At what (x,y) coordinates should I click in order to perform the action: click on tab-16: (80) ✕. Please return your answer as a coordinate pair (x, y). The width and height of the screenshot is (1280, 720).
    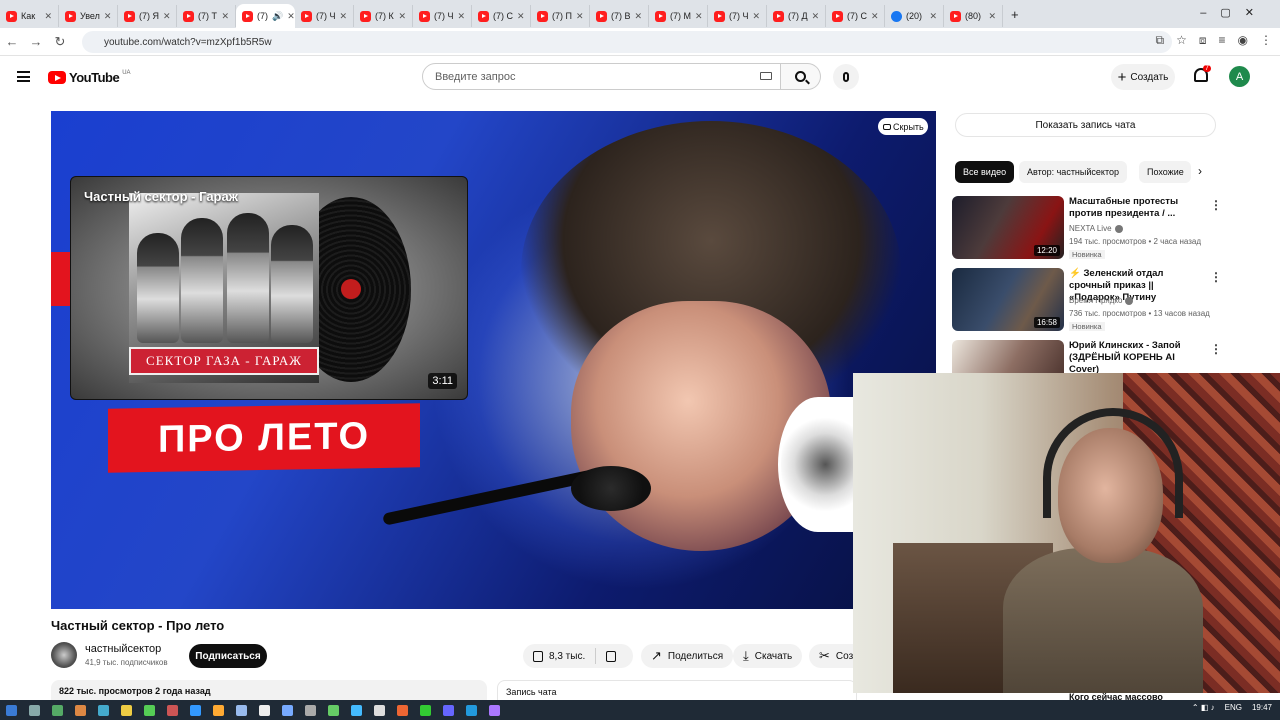
    Looking at the image, I should click on (973, 16).